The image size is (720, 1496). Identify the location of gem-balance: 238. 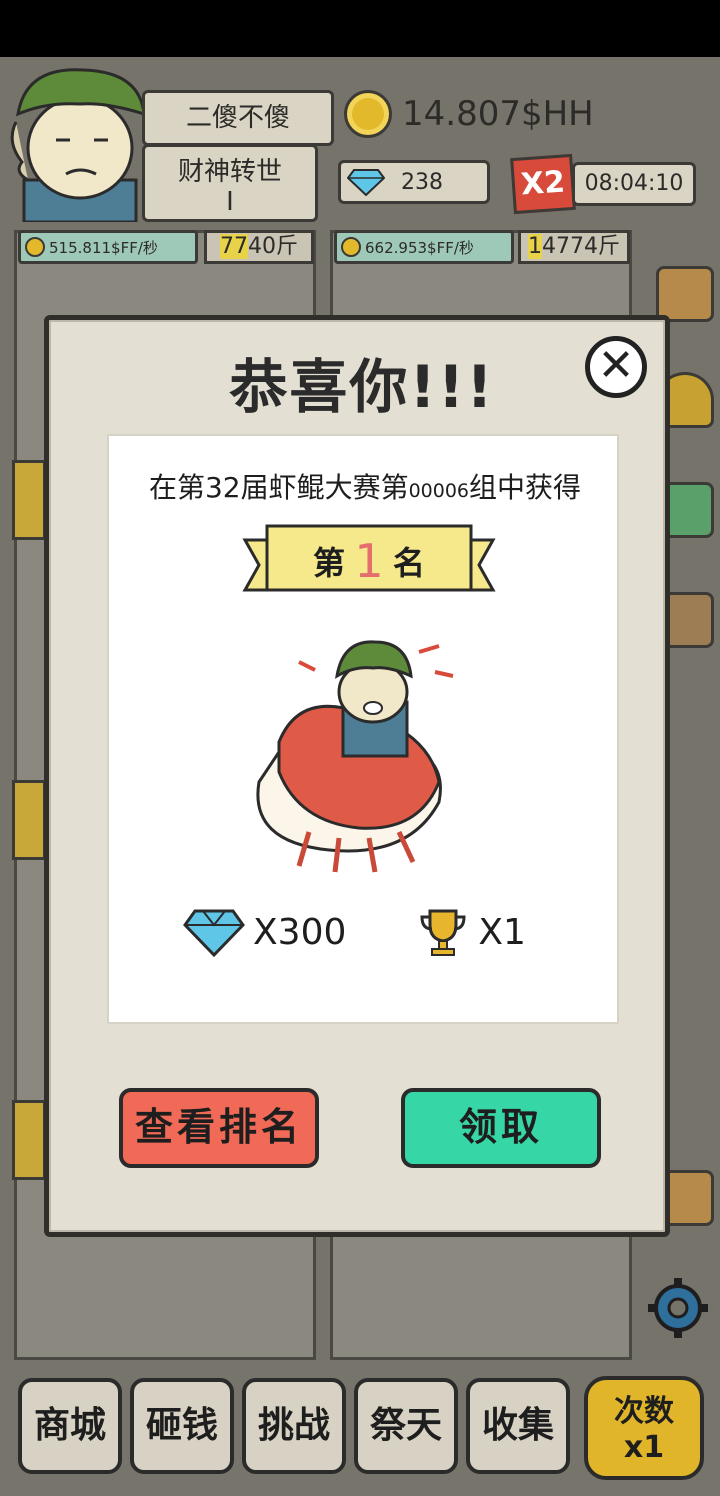
(414, 182).